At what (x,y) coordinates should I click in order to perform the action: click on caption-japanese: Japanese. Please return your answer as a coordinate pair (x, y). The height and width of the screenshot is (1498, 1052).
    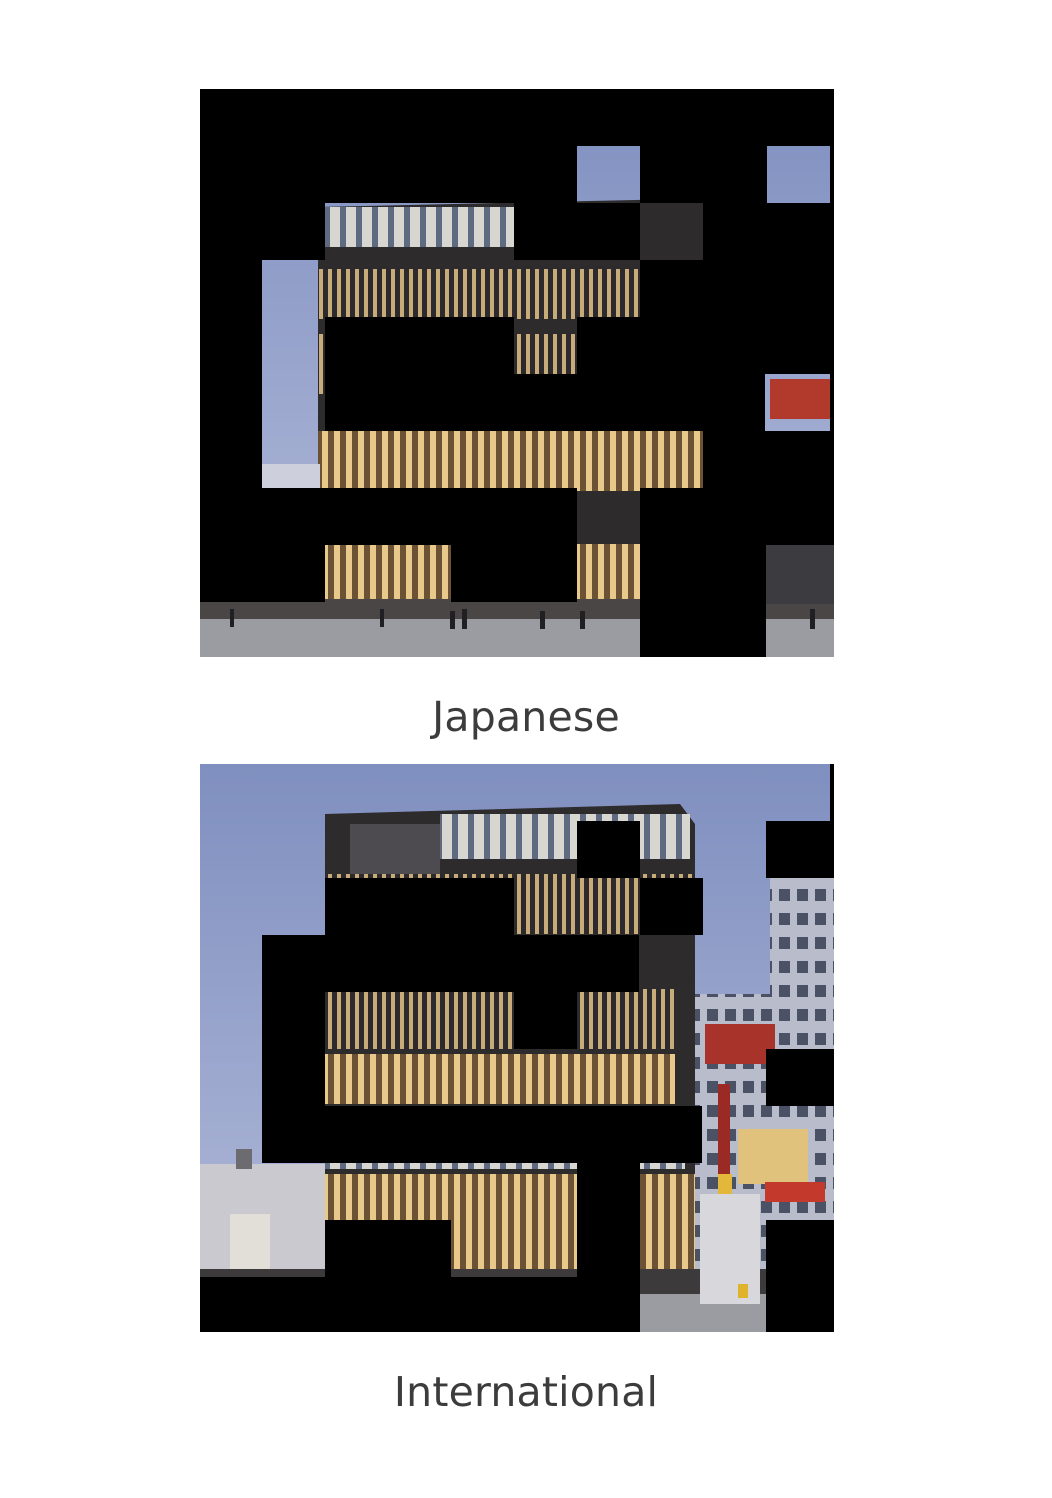
    Looking at the image, I should click on (526, 717).